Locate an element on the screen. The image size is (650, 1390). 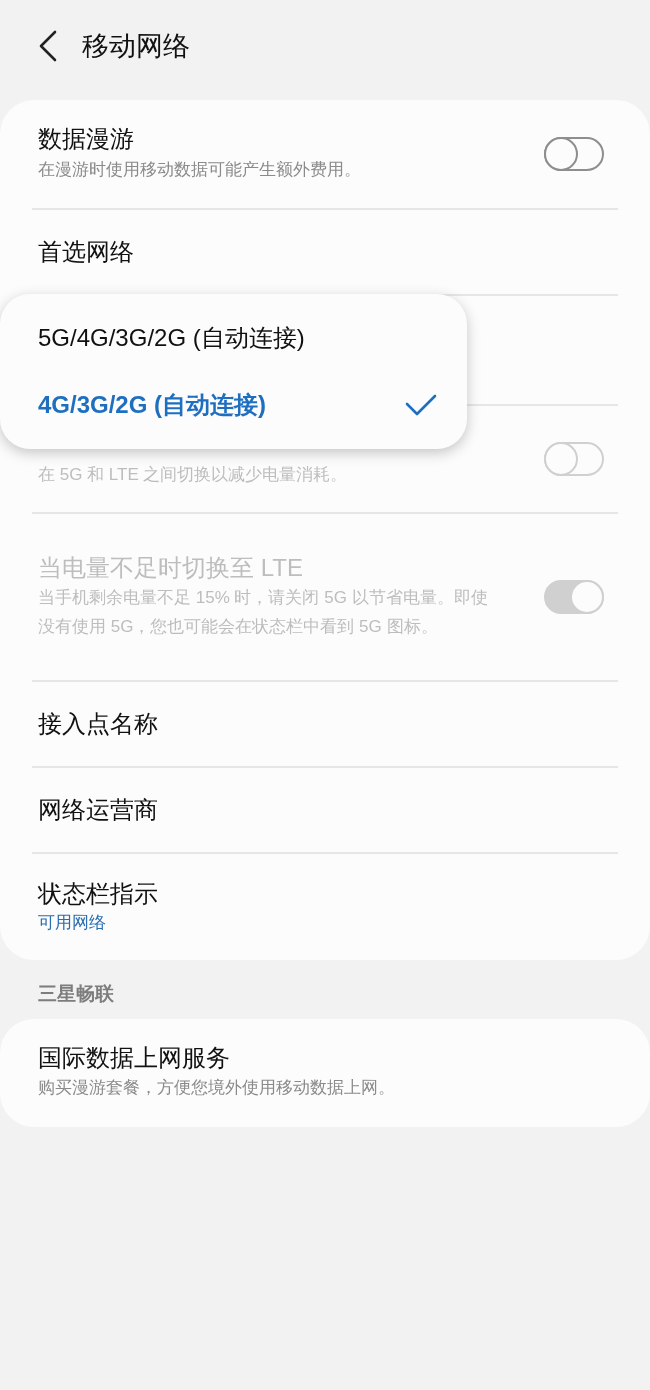
page-title: 移动网络 is located at coordinates (136, 46).